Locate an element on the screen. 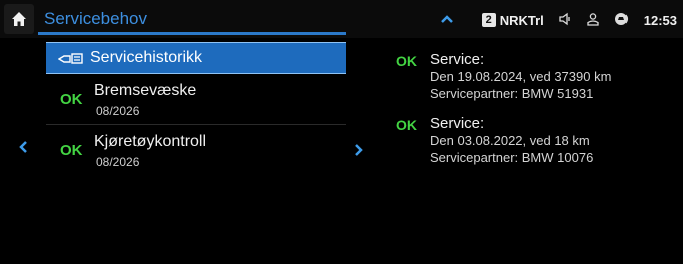  item-name: Kjøretøykontroll is located at coordinates (150, 141).